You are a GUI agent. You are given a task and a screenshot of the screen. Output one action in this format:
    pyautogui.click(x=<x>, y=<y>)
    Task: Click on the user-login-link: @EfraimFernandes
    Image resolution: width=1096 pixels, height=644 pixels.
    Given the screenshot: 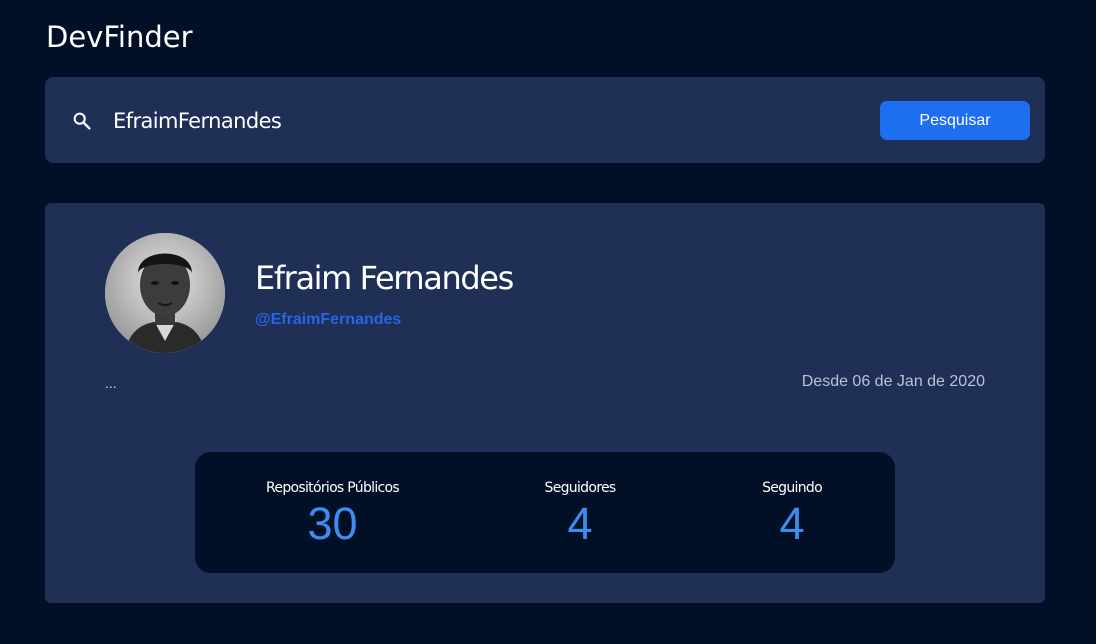 What is the action you would take?
    pyautogui.click(x=328, y=320)
    